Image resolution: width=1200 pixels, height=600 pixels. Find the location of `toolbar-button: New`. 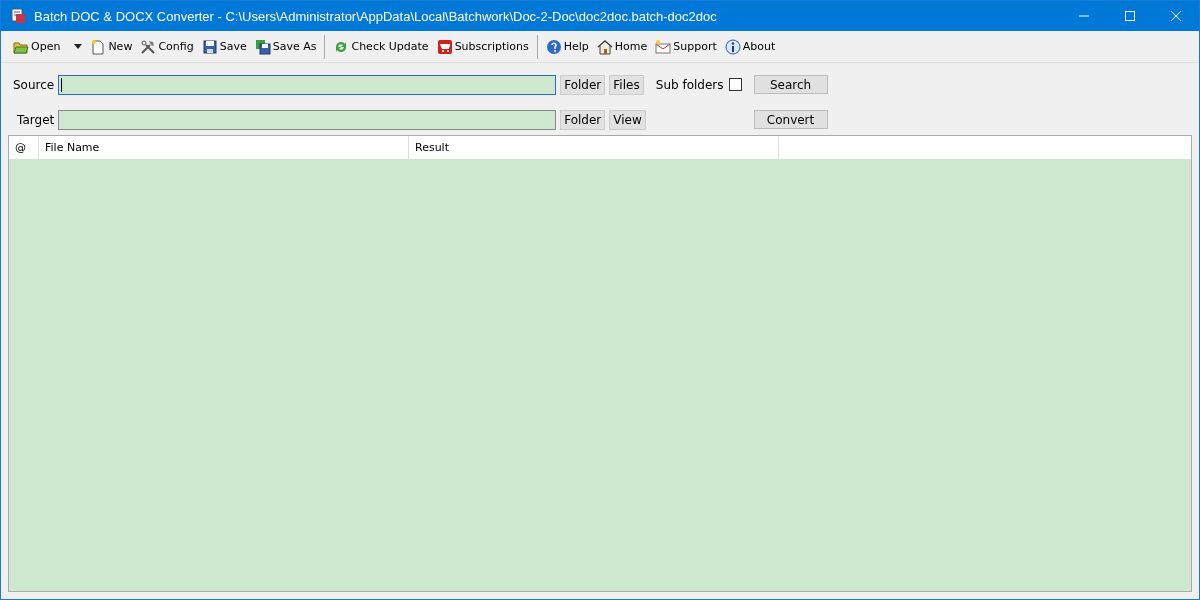

toolbar-button: New is located at coordinates (111, 46).